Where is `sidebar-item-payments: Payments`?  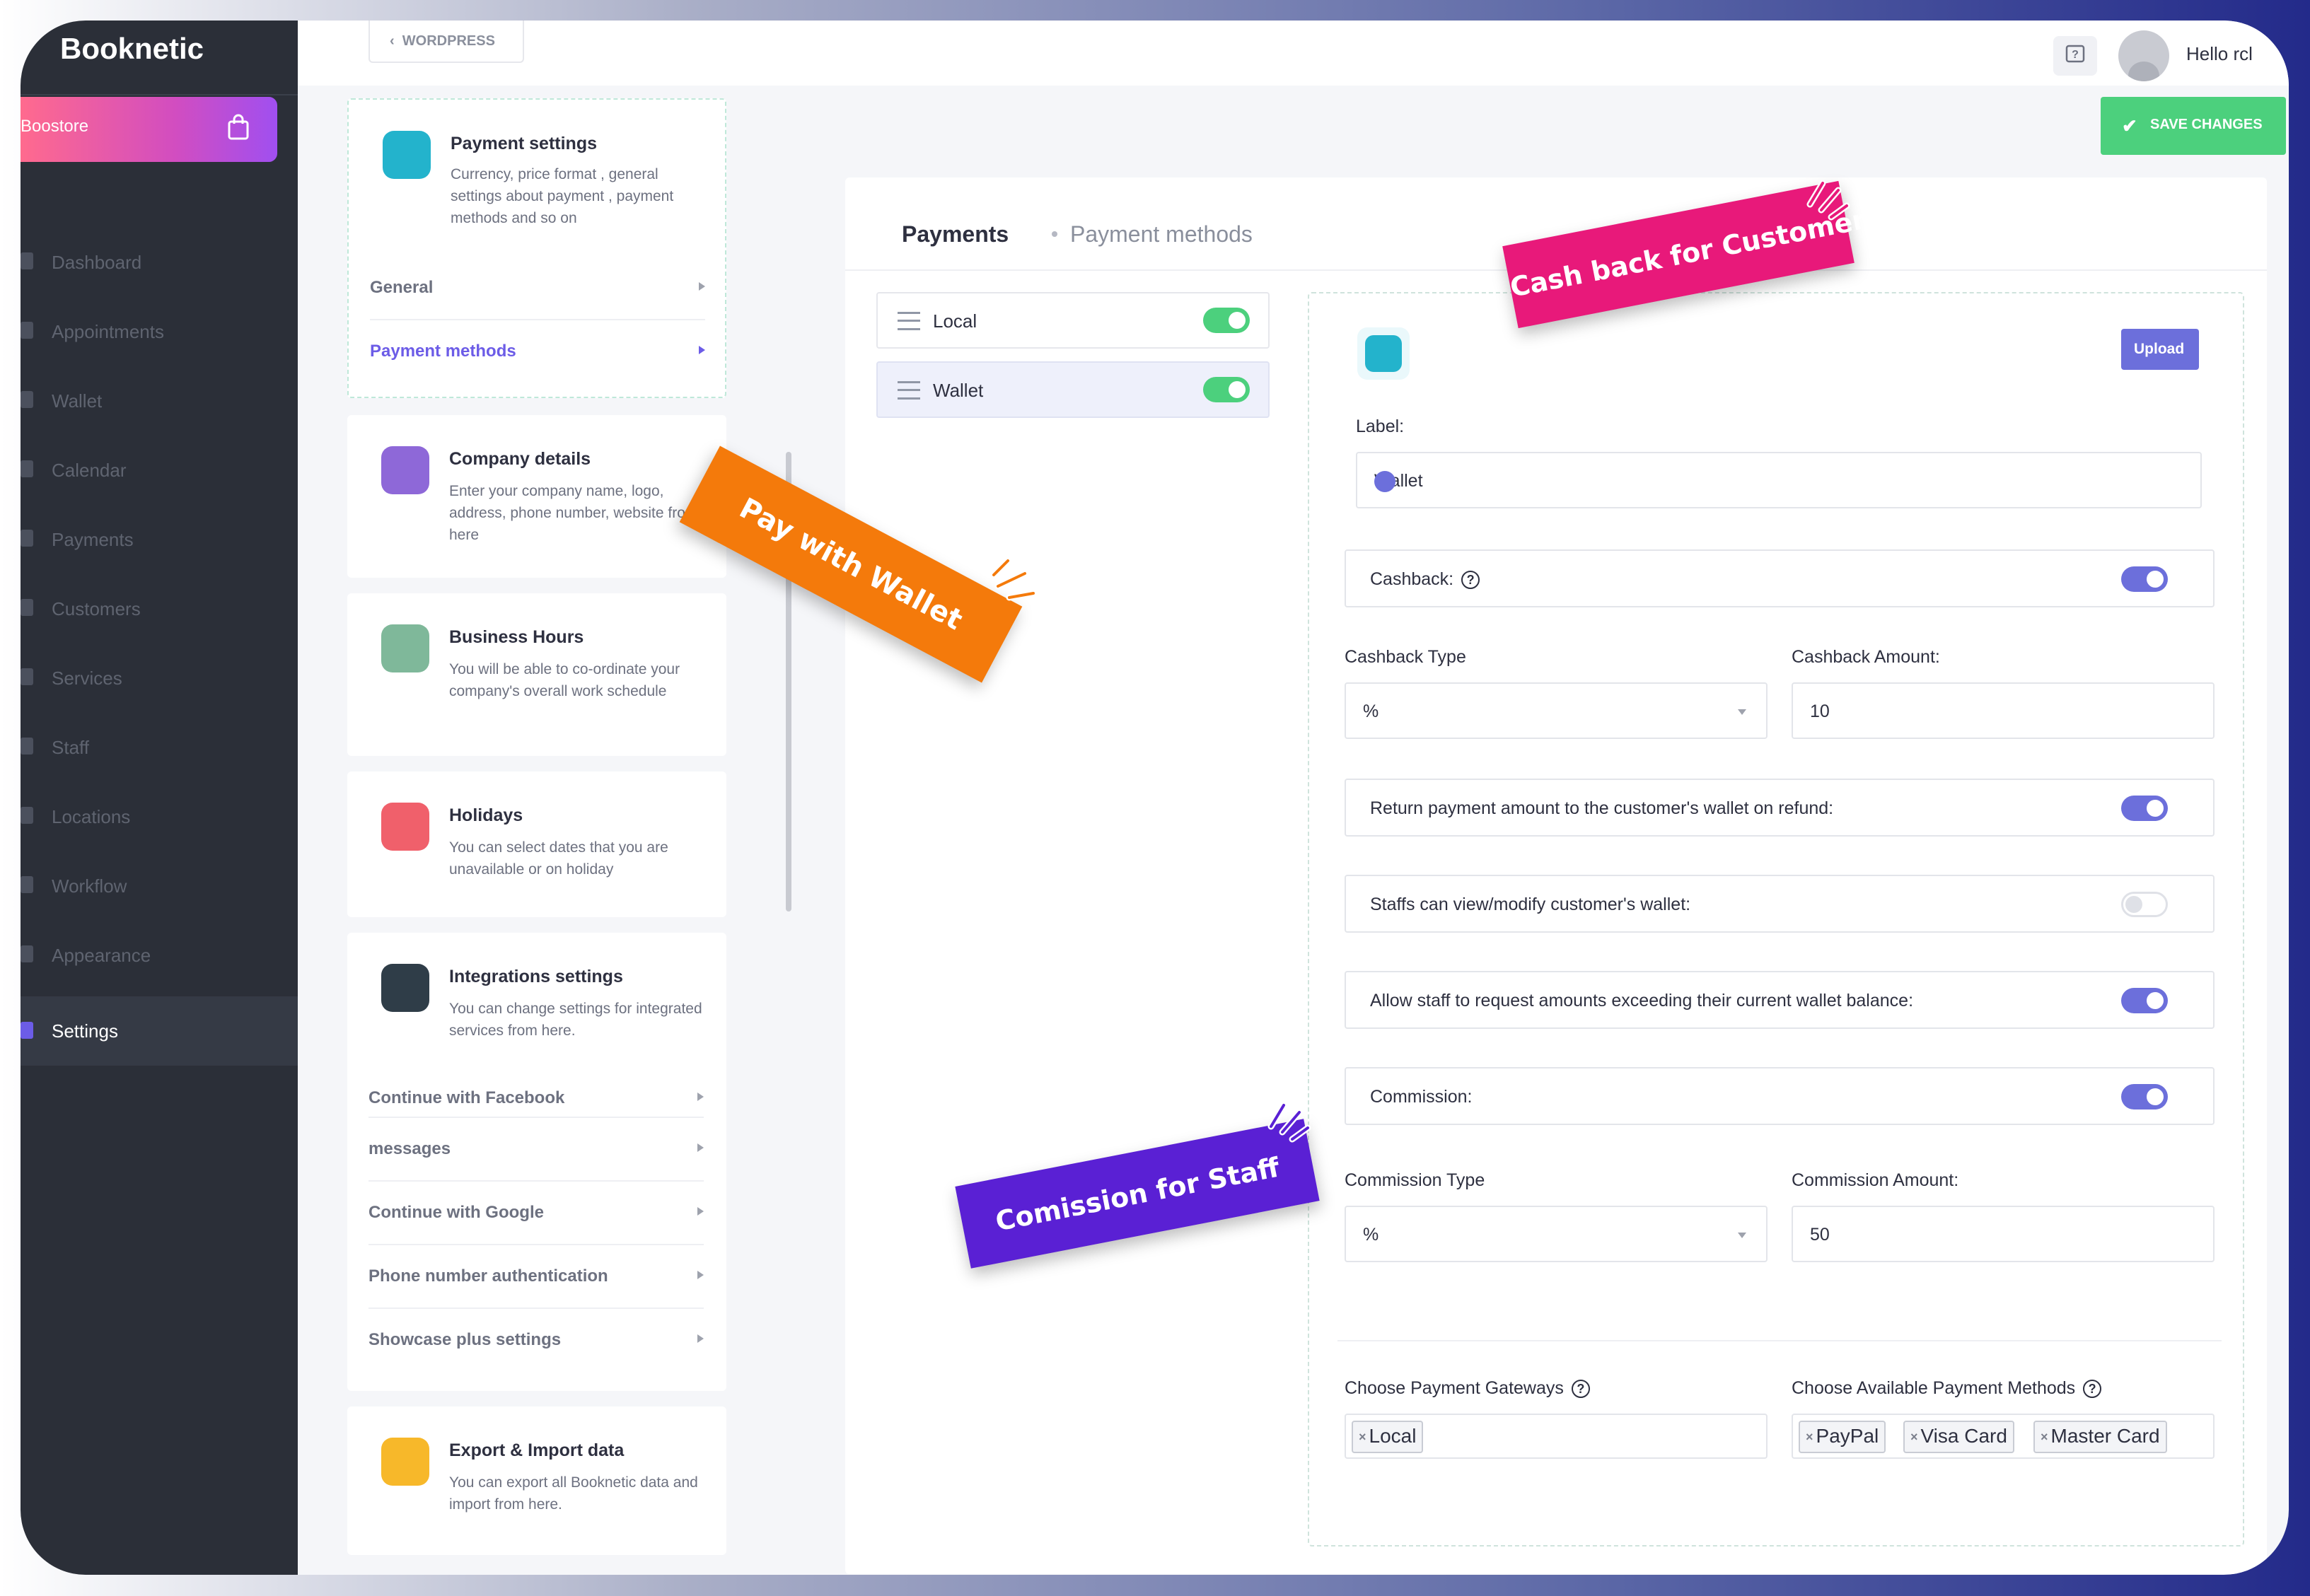 sidebar-item-payments: Payments is located at coordinates (159, 539).